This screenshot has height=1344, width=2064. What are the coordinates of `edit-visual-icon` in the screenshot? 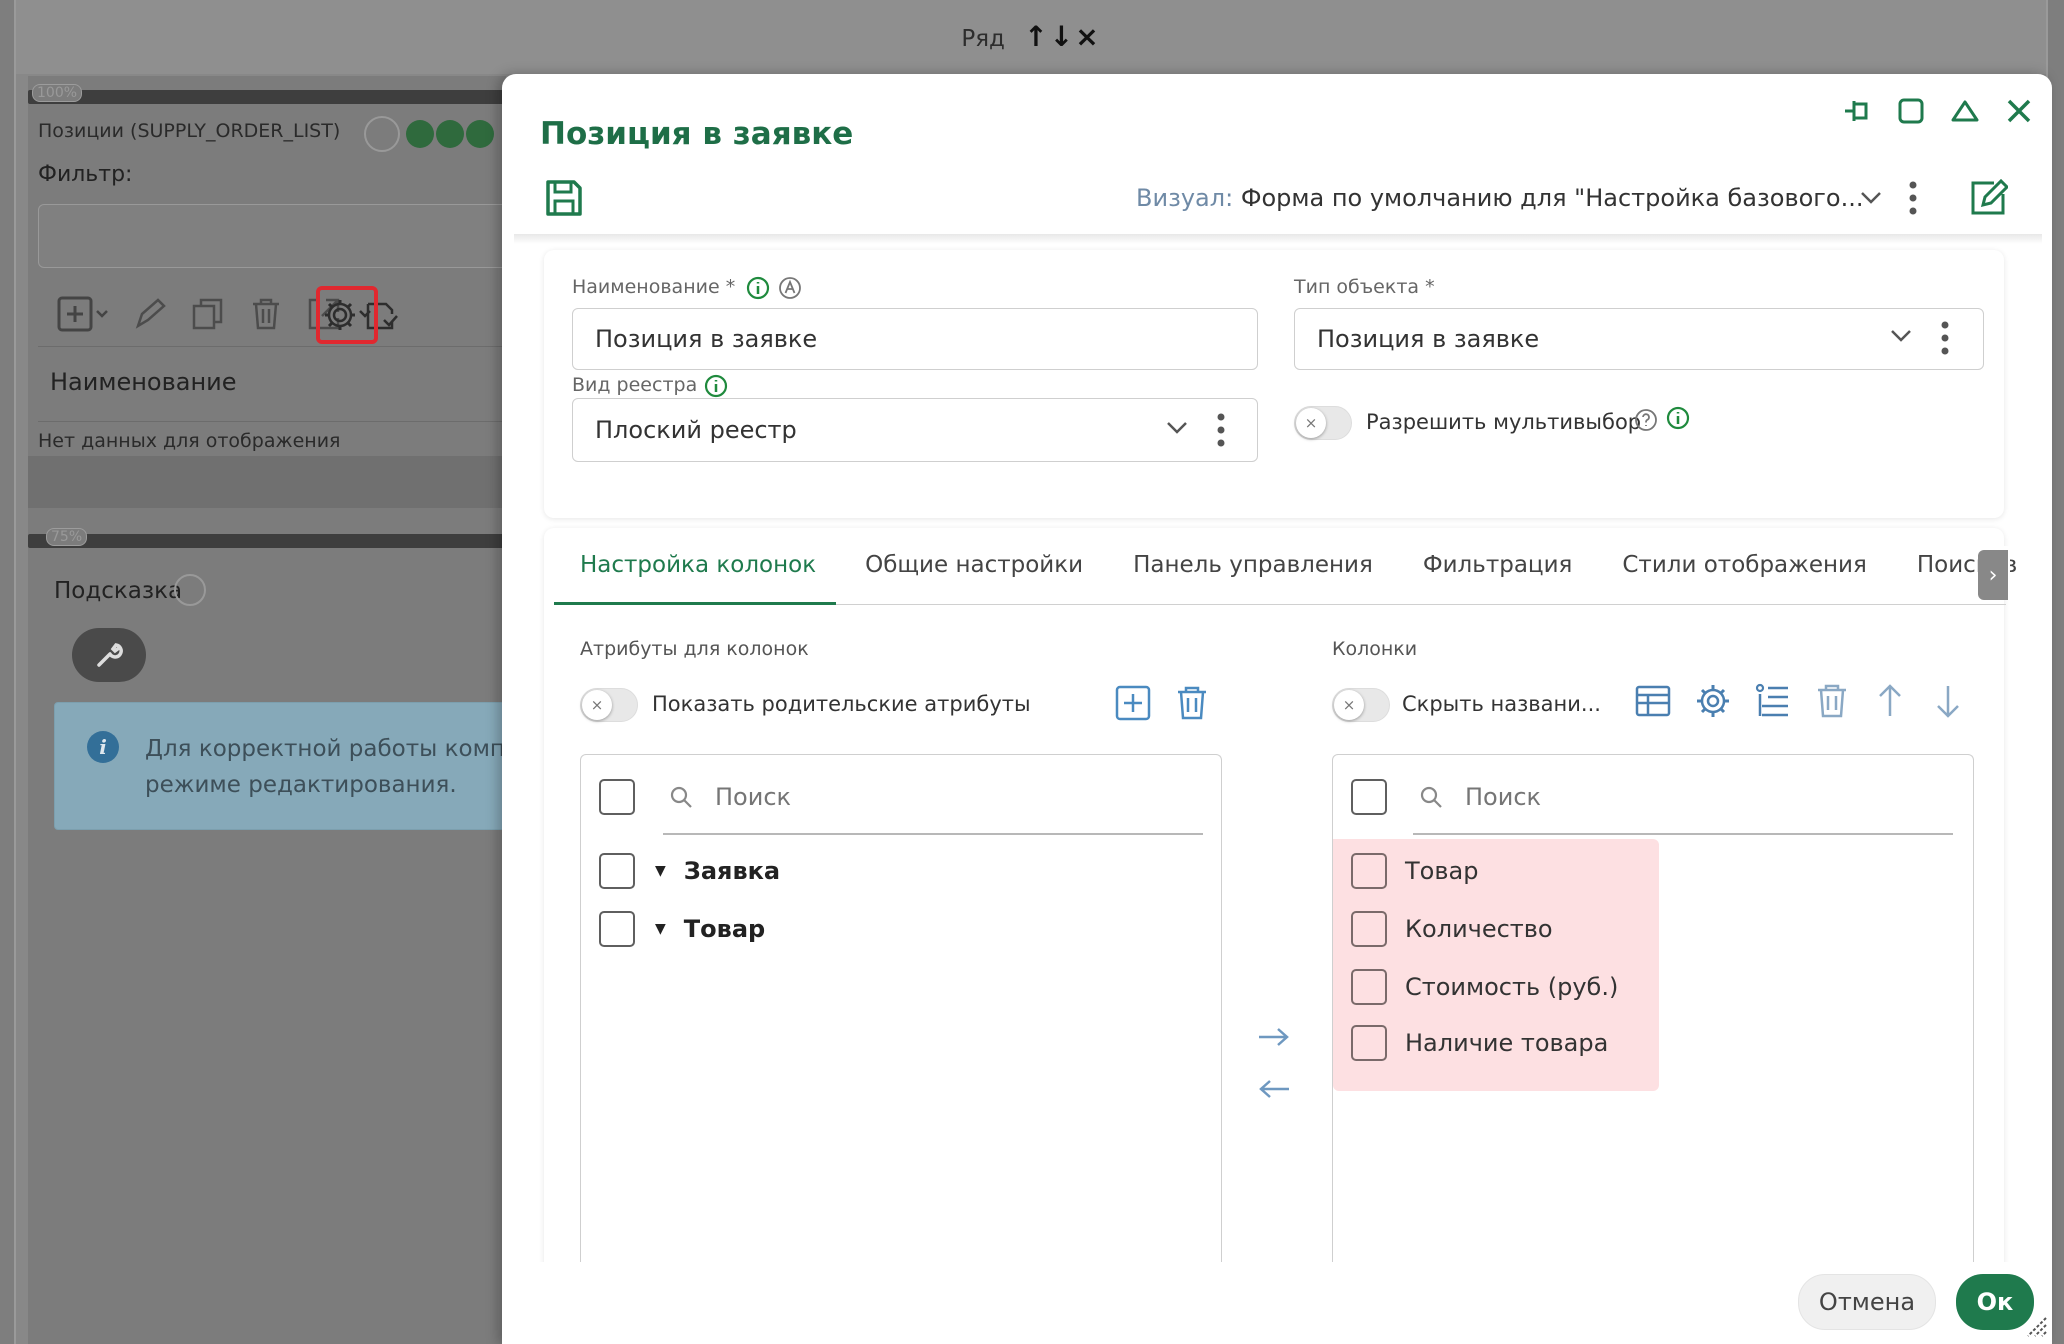 It's located at (1988, 198).